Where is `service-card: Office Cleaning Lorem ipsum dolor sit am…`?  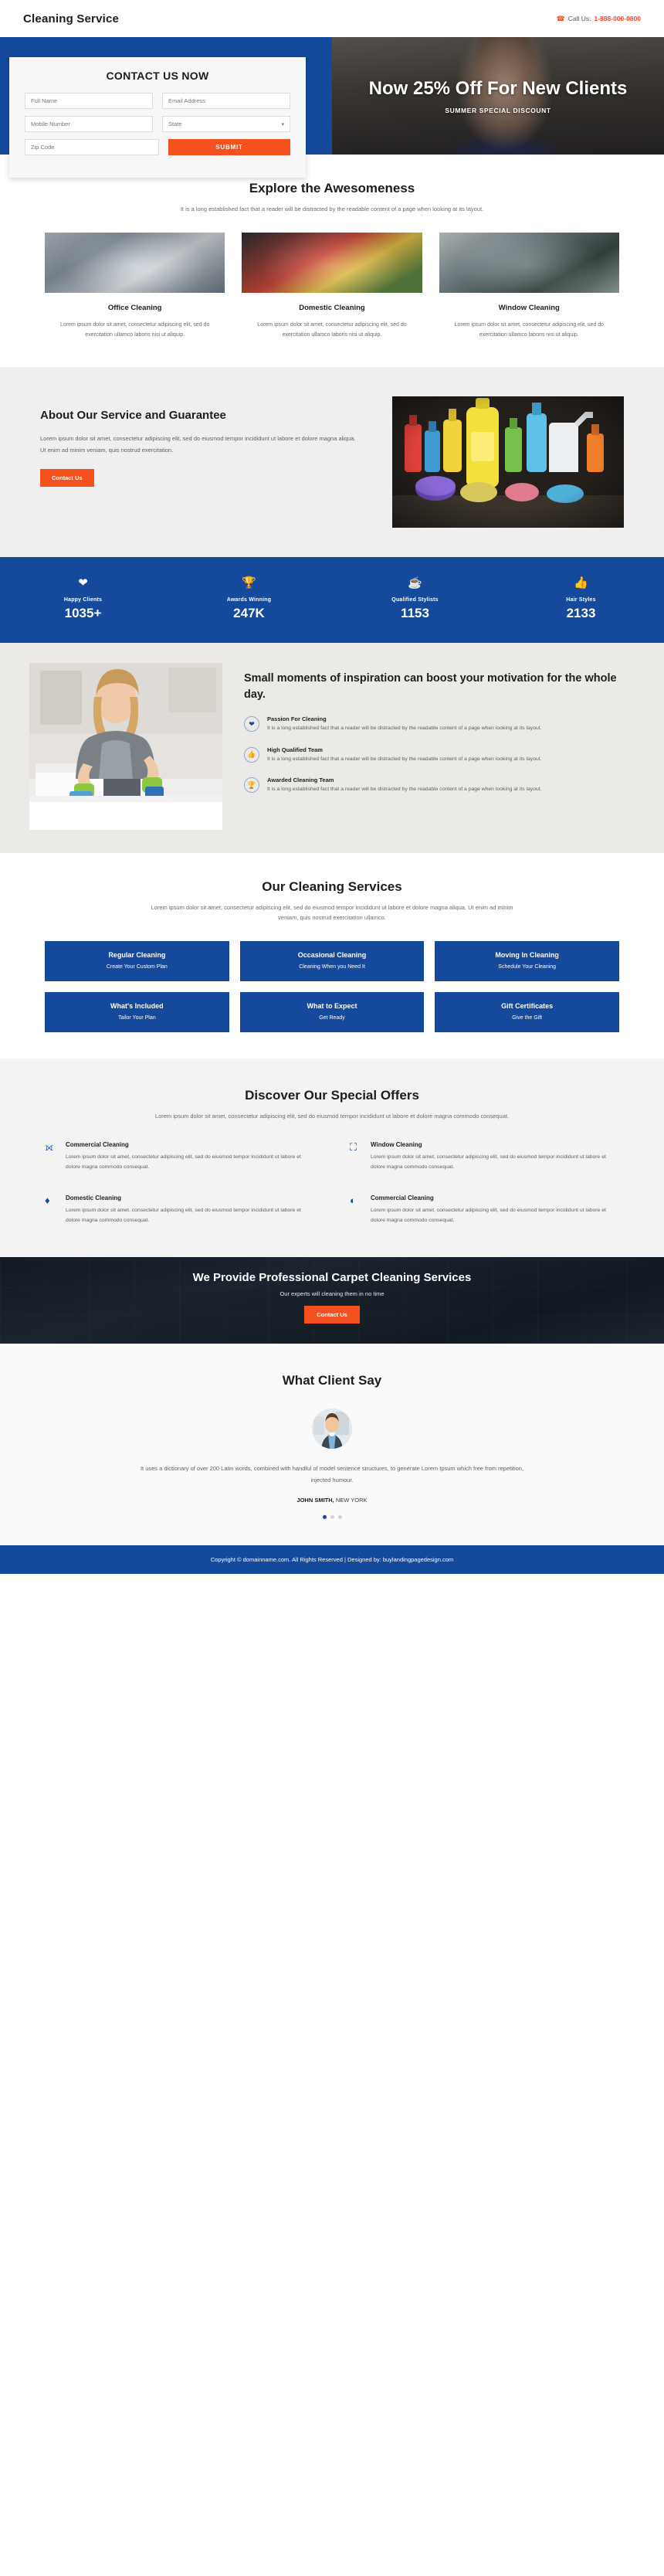 service-card: Office Cleaning Lorem ipsum dolor sit am… is located at coordinates (135, 287).